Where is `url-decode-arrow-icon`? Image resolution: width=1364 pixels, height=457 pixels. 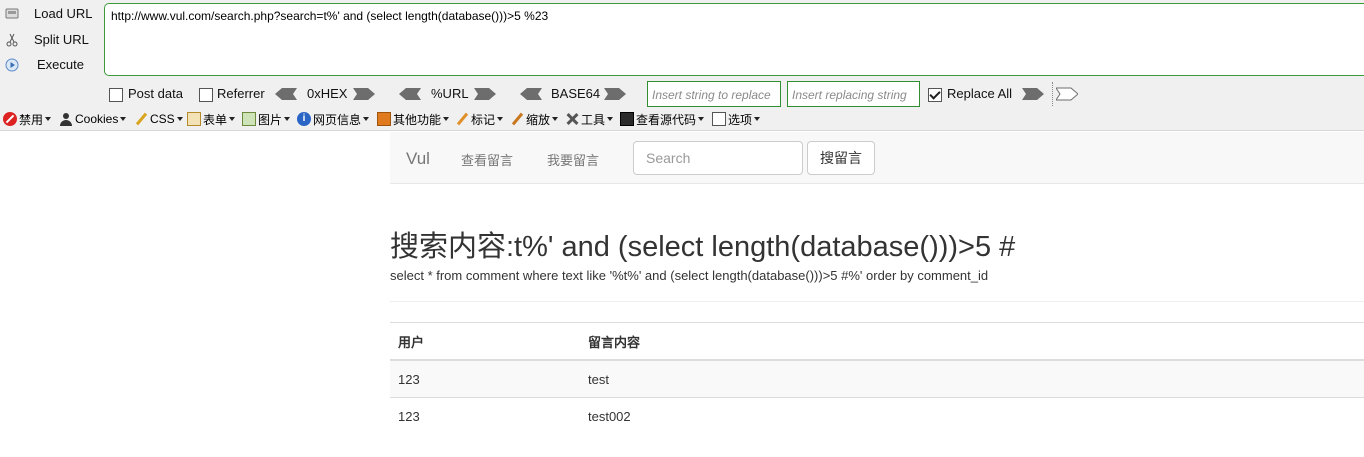 url-decode-arrow-icon is located at coordinates (410, 94).